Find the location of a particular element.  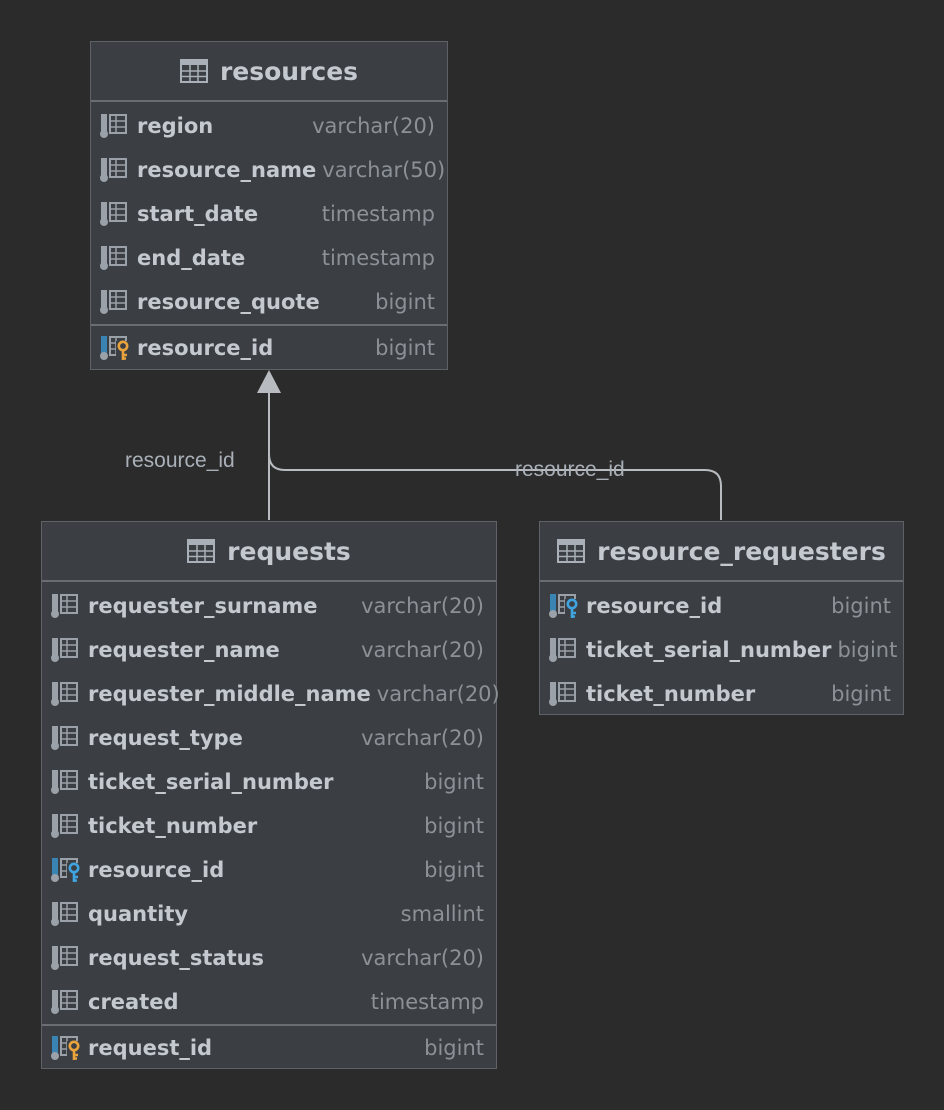

column-row: end_date timestamp is located at coordinates (269, 258).